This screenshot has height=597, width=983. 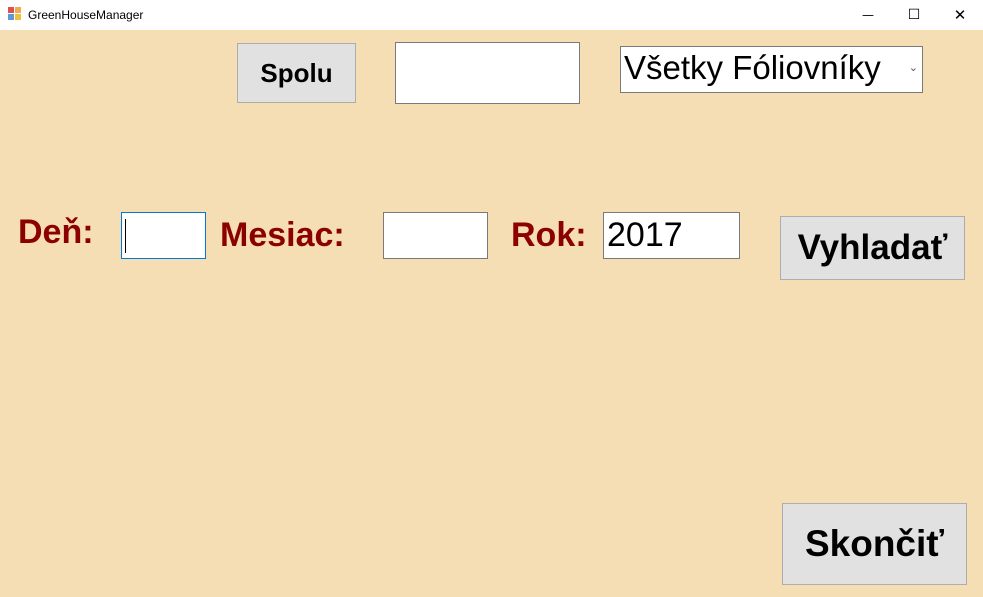 What do you see at coordinates (874, 544) in the screenshot?
I see `exit-button: Skončiť` at bounding box center [874, 544].